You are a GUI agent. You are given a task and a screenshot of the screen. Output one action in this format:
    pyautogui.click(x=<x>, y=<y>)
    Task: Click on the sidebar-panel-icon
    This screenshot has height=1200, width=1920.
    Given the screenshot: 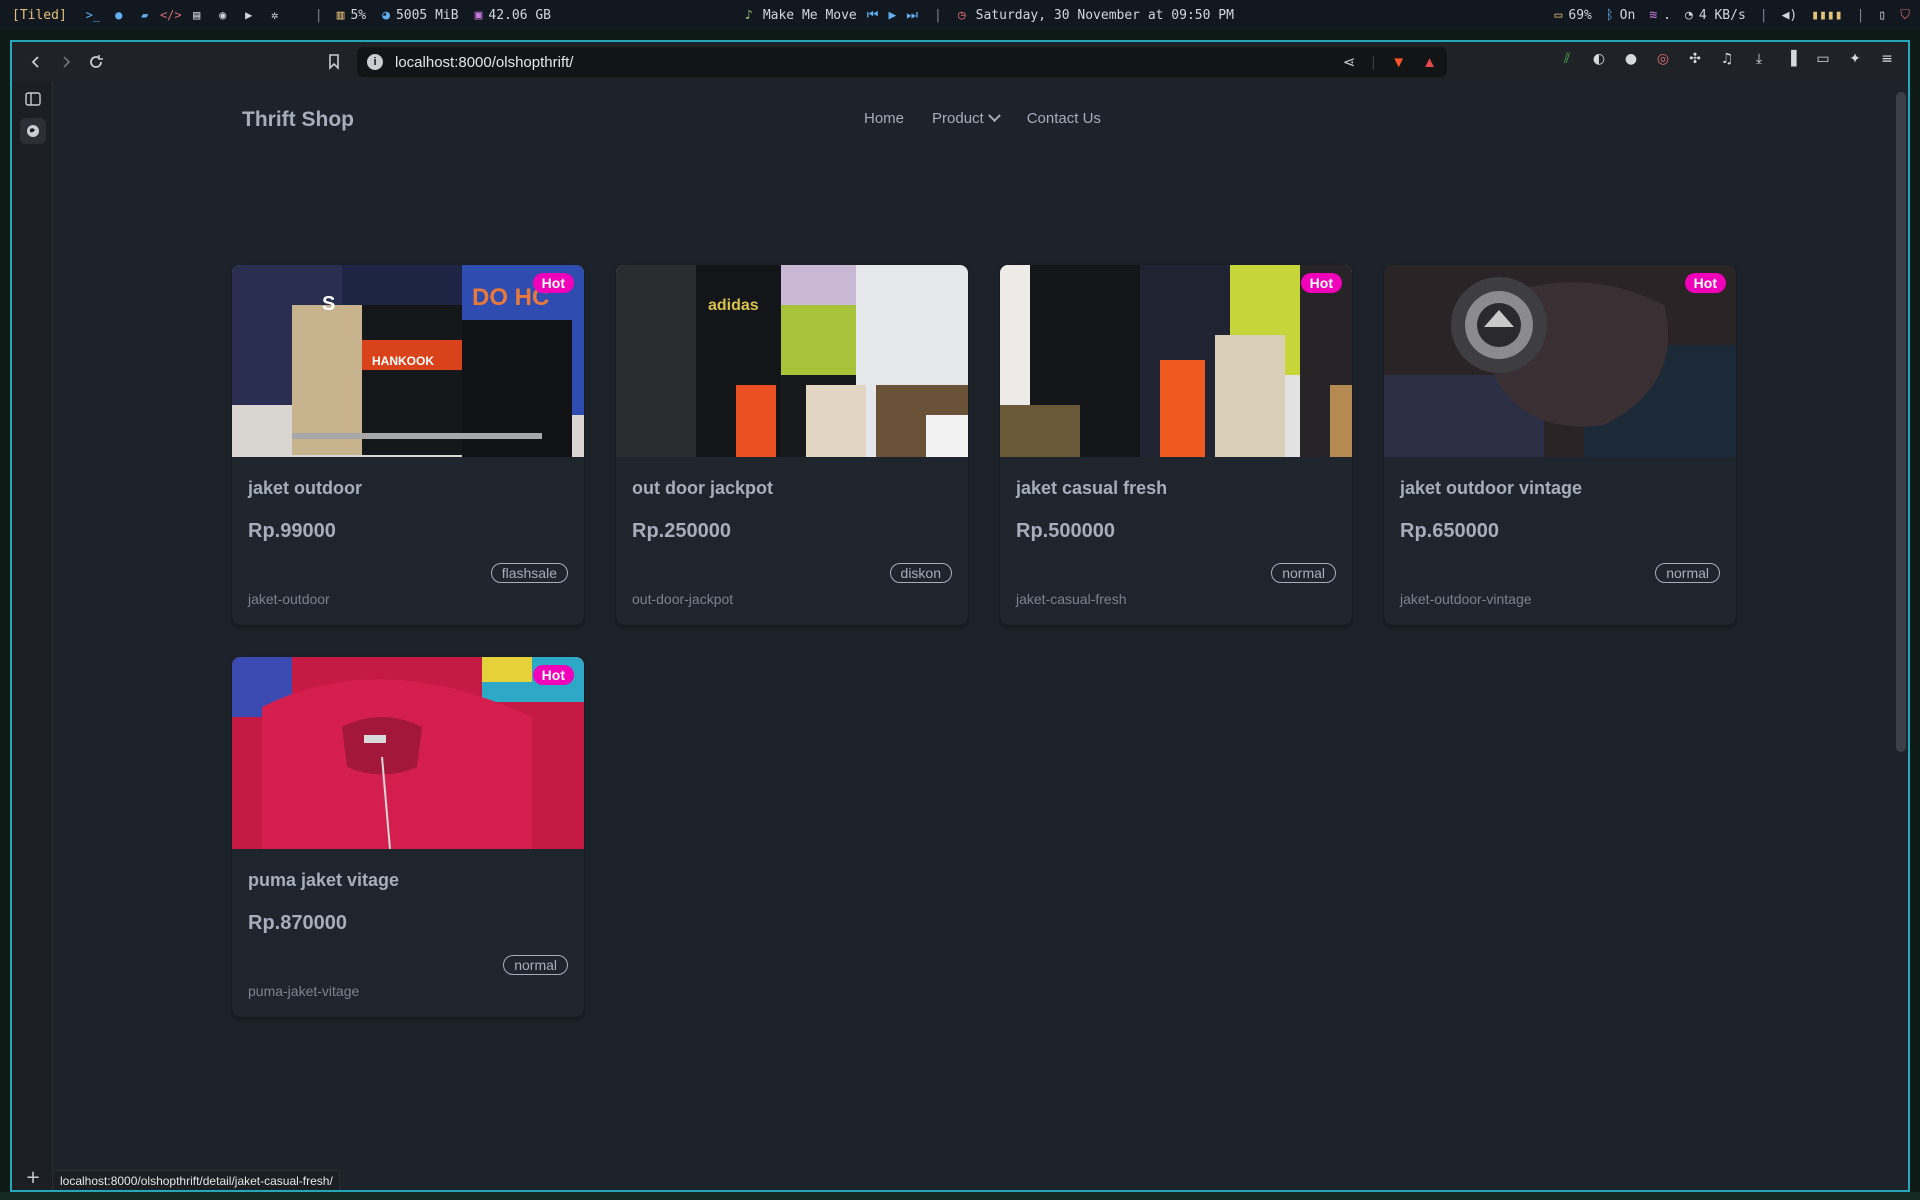 What is the action you would take?
    pyautogui.click(x=33, y=99)
    